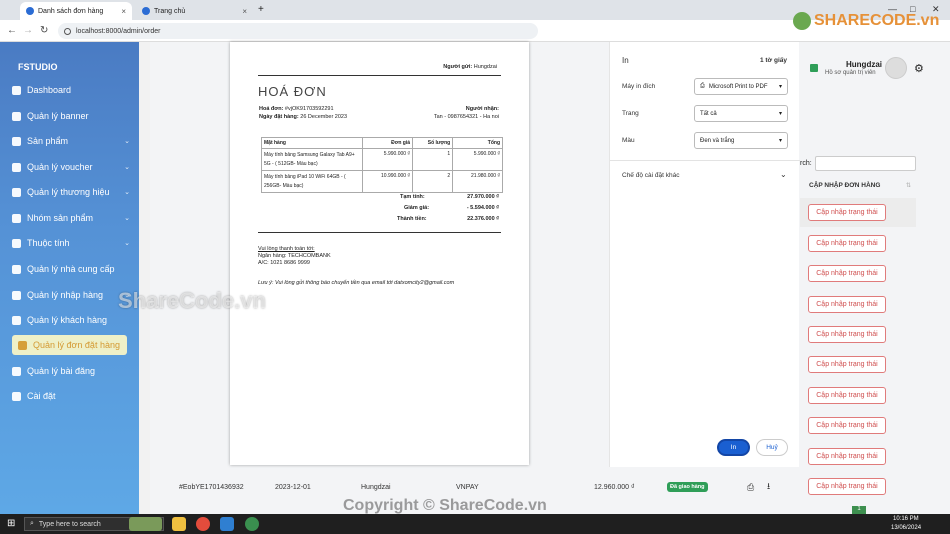 This screenshot has height=534, width=950. I want to click on chrome-icon, so click(203, 524).